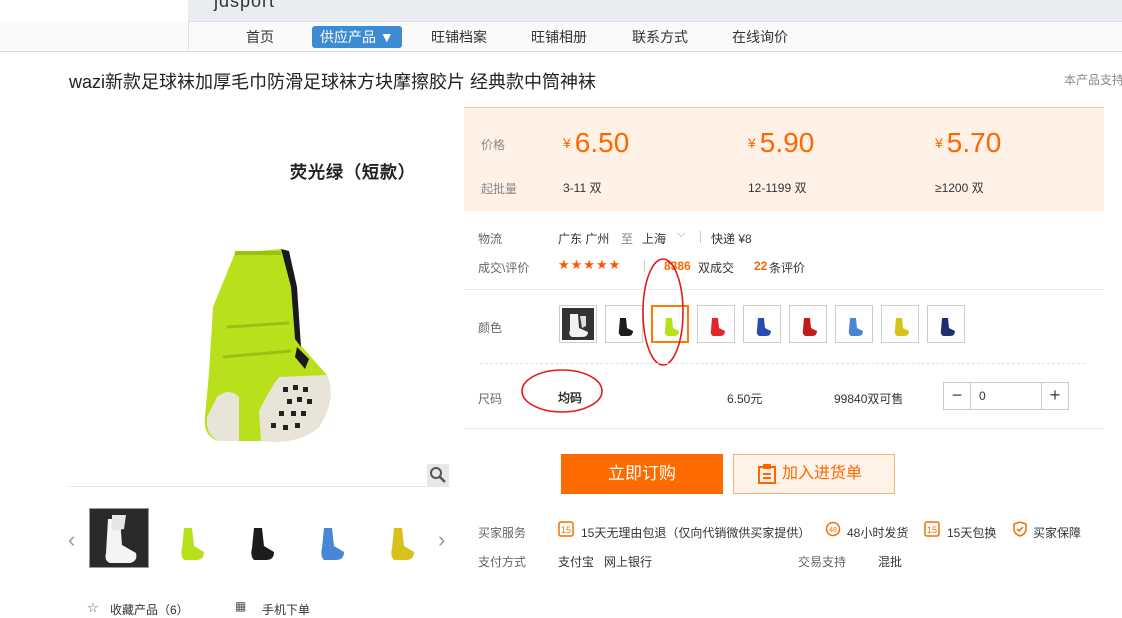 This screenshot has width=1122, height=618. What do you see at coordinates (760, 266) in the screenshot?
I see `reviews-count: 22` at bounding box center [760, 266].